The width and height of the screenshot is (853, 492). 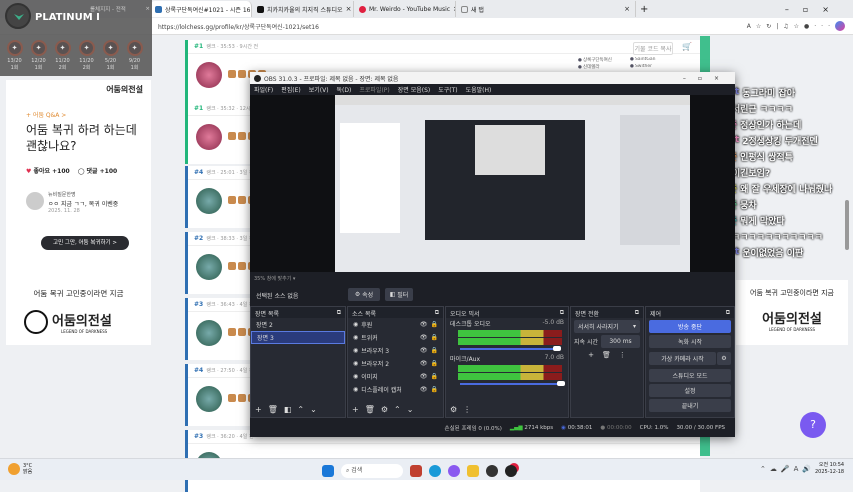 What do you see at coordinates (414, 89) in the screenshot?
I see `menu-scene-collection: 장면 모음(S)` at bounding box center [414, 89].